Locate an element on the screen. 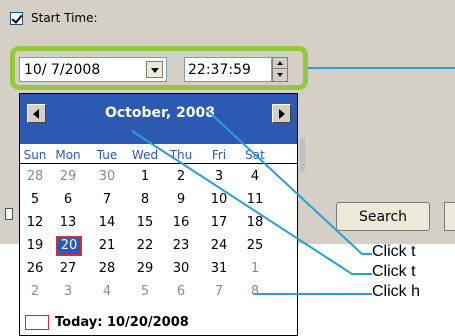  date-picker: 10/ 7/2008 is located at coordinates (93, 69).